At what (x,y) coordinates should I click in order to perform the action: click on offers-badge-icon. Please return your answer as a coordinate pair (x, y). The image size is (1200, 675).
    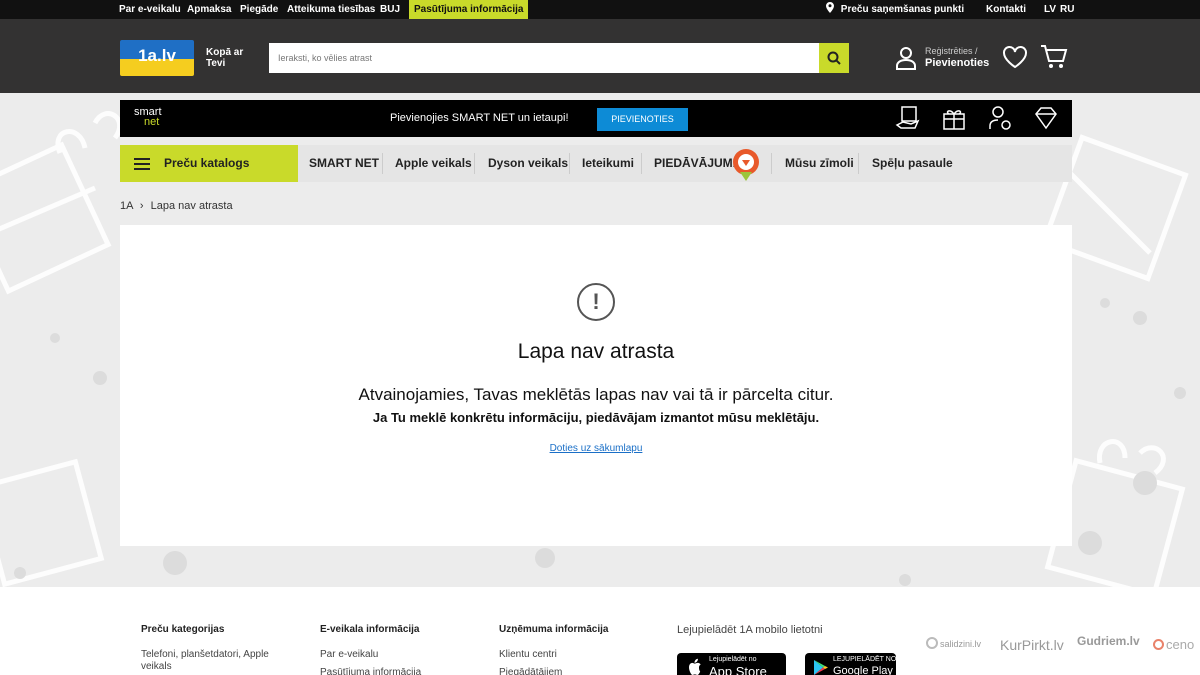
    Looking at the image, I should click on (746, 165).